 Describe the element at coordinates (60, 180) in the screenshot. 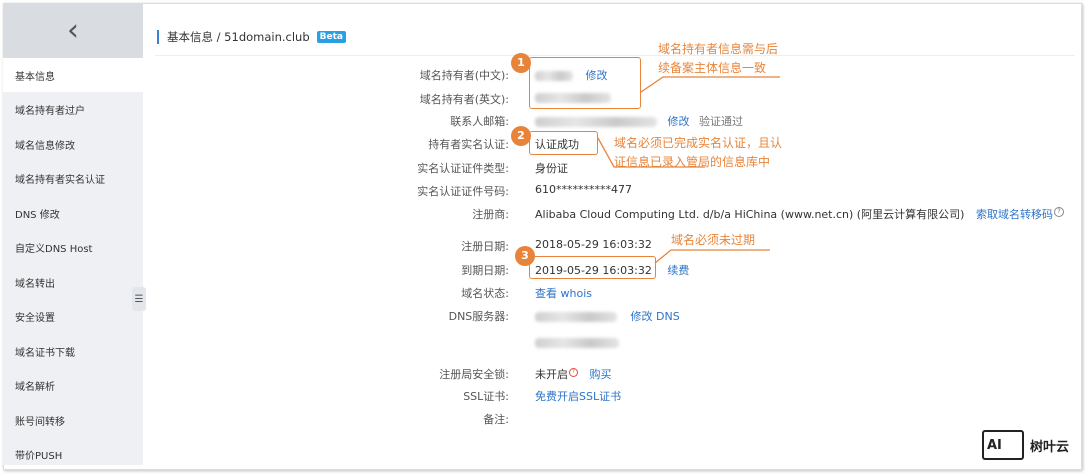

I see `sidebar-item-label: 域名持有者实名认证` at that location.